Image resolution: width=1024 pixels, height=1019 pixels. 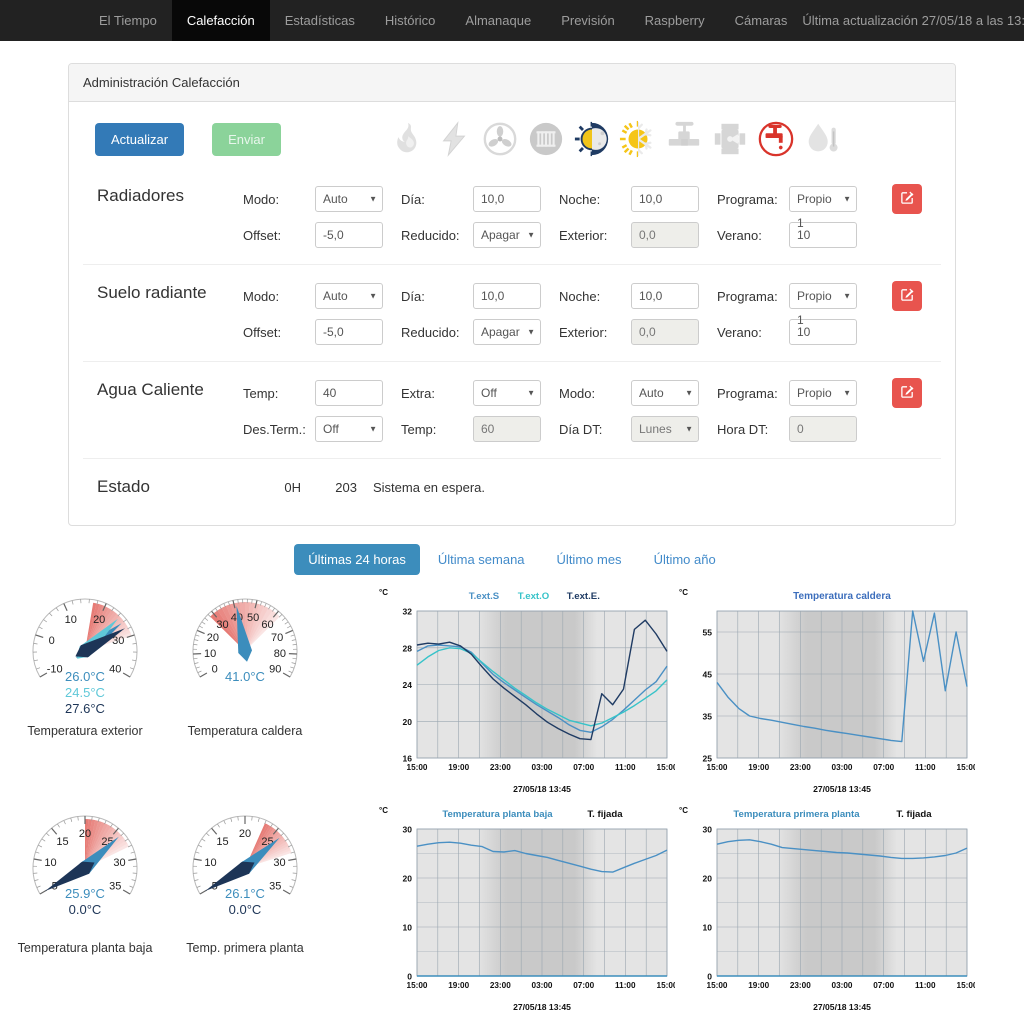 What do you see at coordinates (675, 20) in the screenshot?
I see `nav-item-raspberry: Raspberry` at bounding box center [675, 20].